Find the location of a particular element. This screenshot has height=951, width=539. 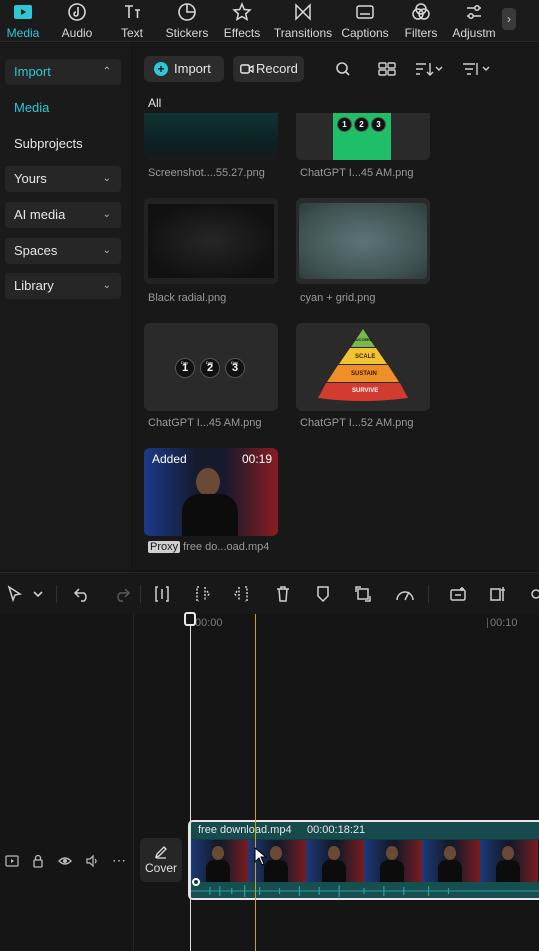

sidebar-item-label: Yours is located at coordinates (30, 178).